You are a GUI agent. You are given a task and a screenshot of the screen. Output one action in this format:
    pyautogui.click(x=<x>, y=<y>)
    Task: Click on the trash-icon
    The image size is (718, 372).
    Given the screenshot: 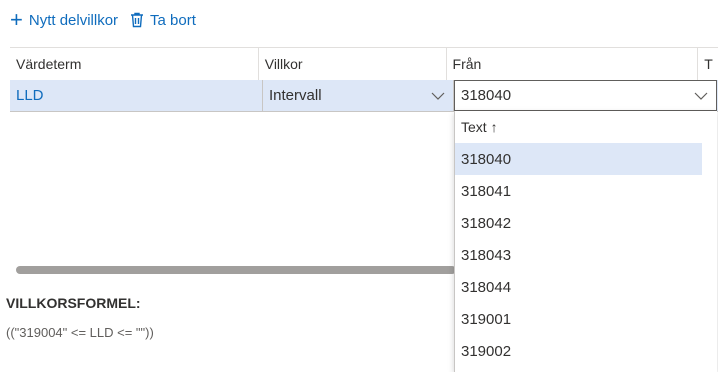 What is the action you would take?
    pyautogui.click(x=137, y=20)
    